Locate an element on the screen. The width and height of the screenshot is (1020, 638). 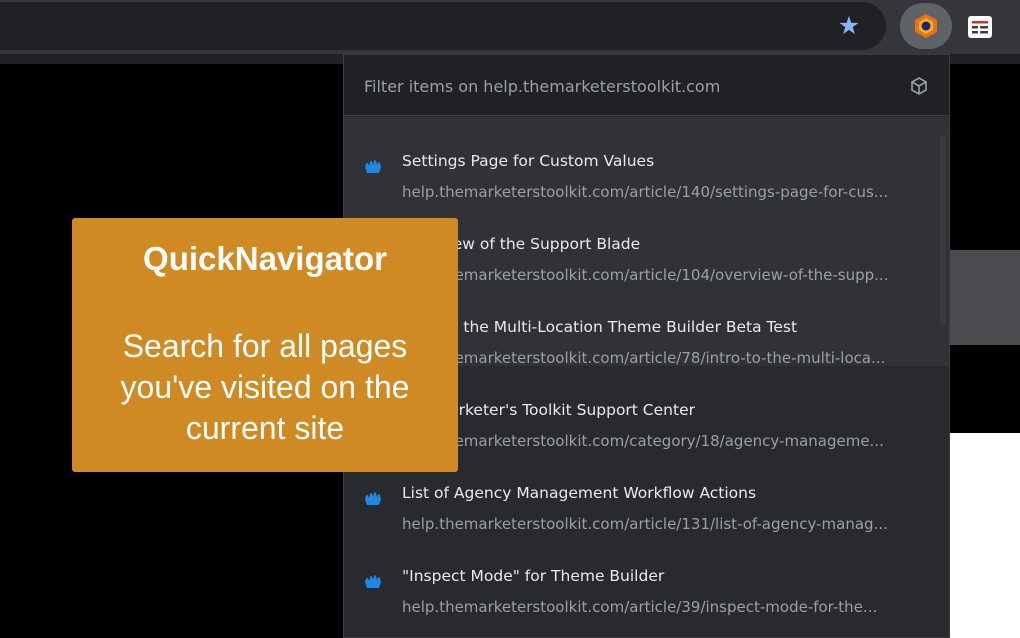
browser-toolbar: ★ is located at coordinates (510, 27).